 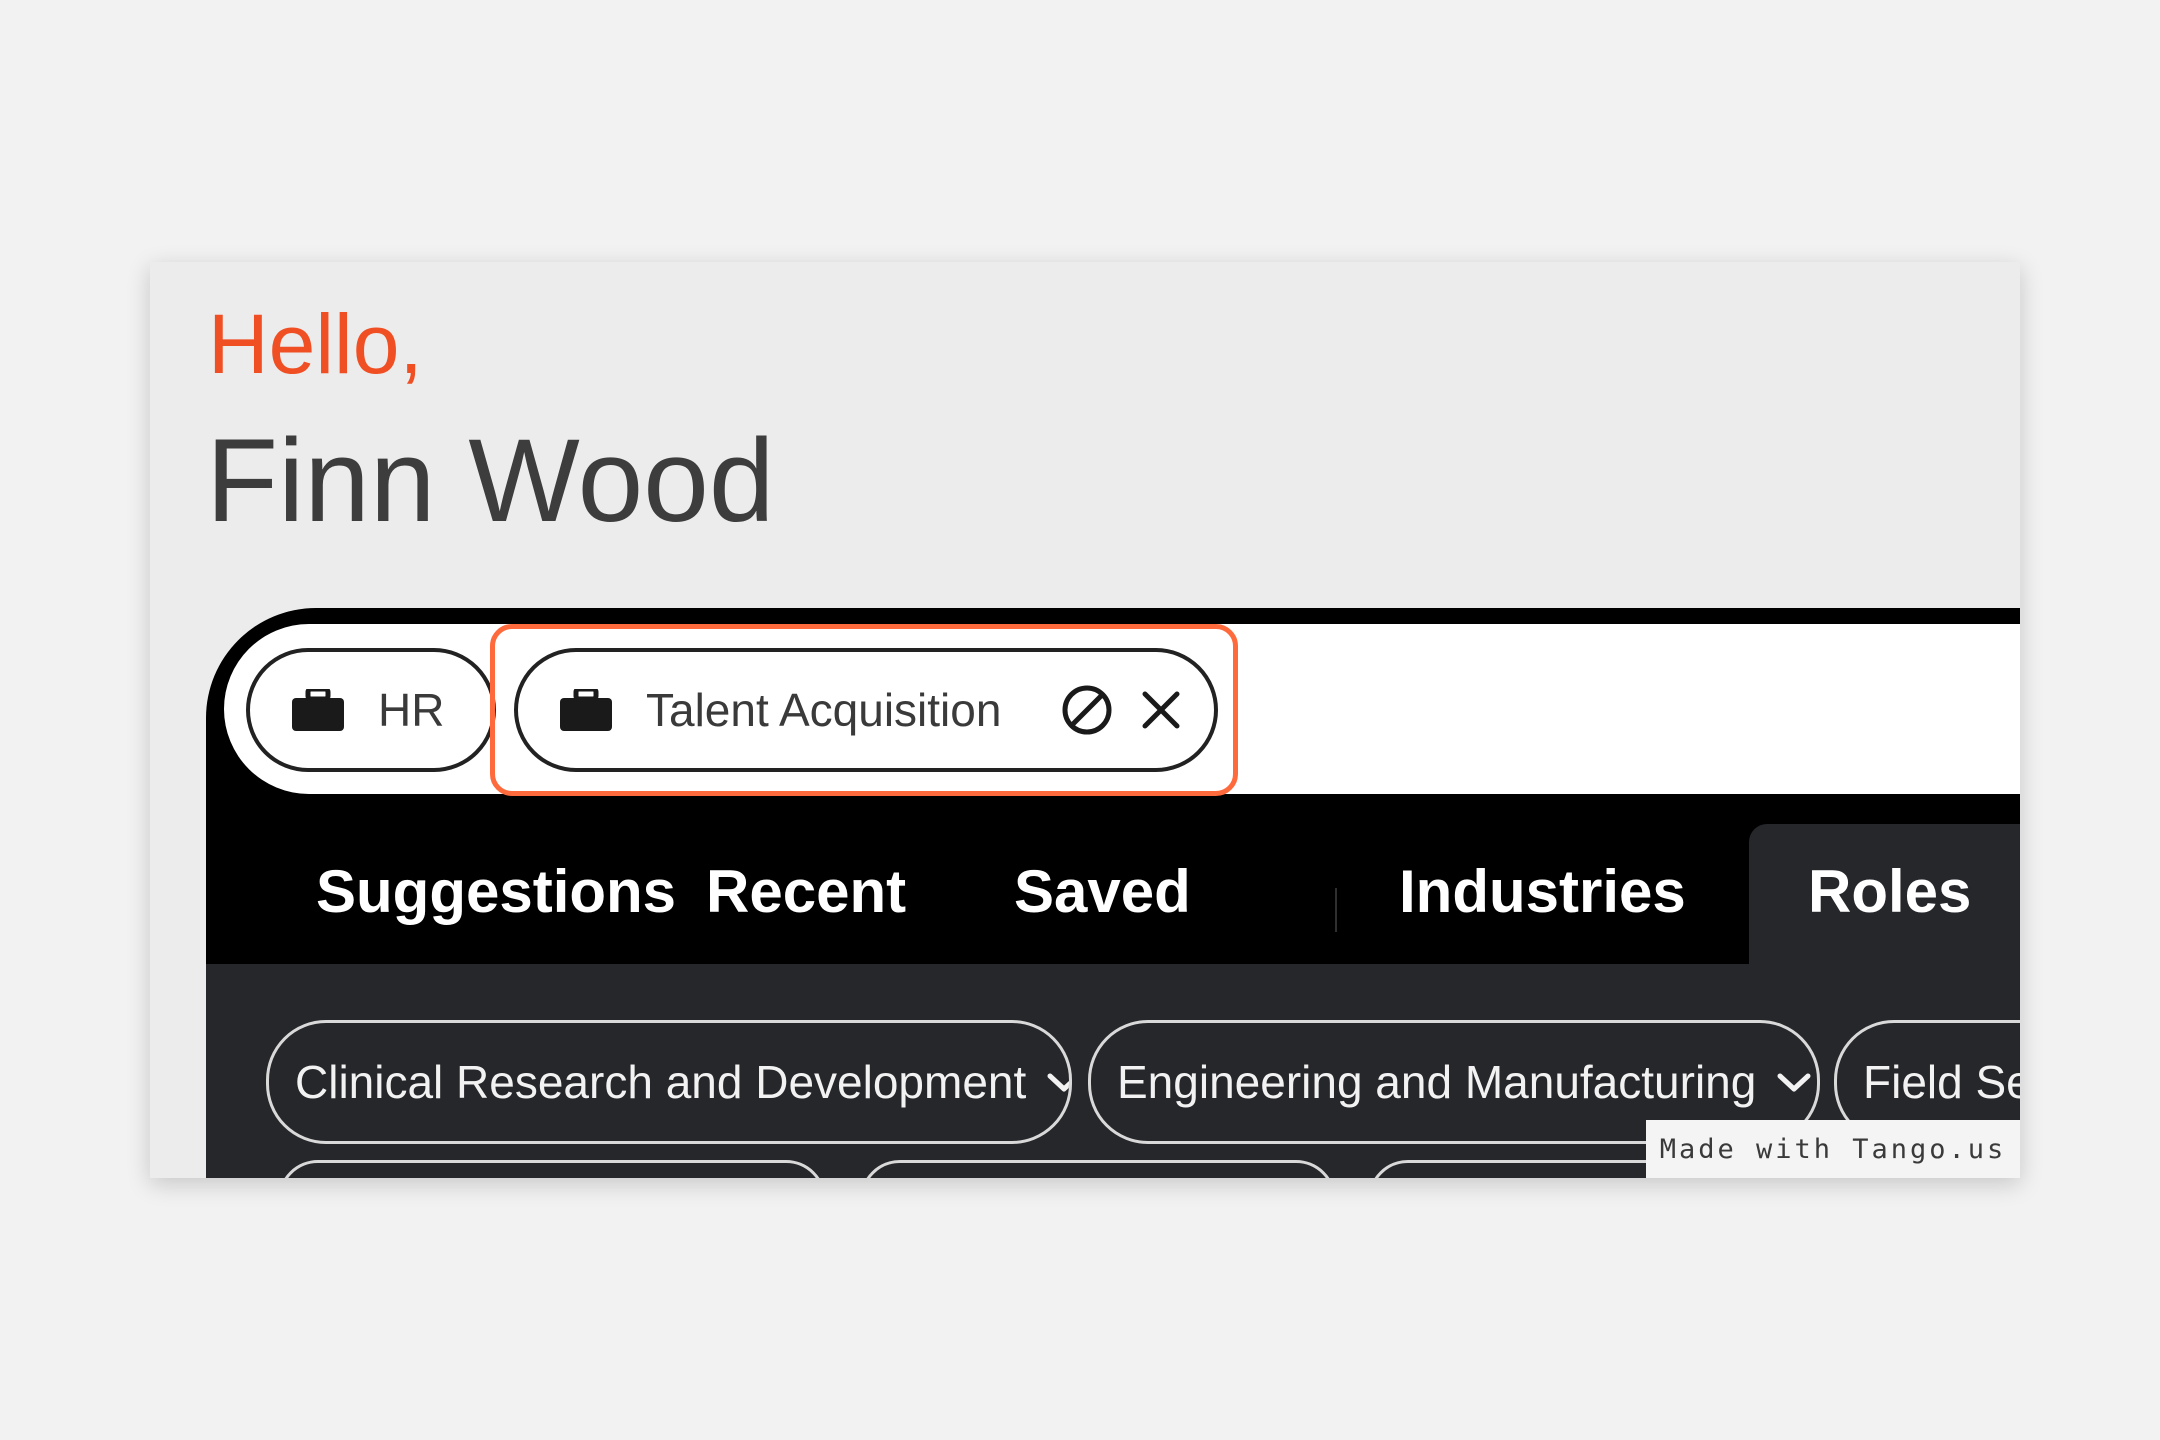 What do you see at coordinates (806, 892) in the screenshot?
I see `tab-recent: Recent` at bounding box center [806, 892].